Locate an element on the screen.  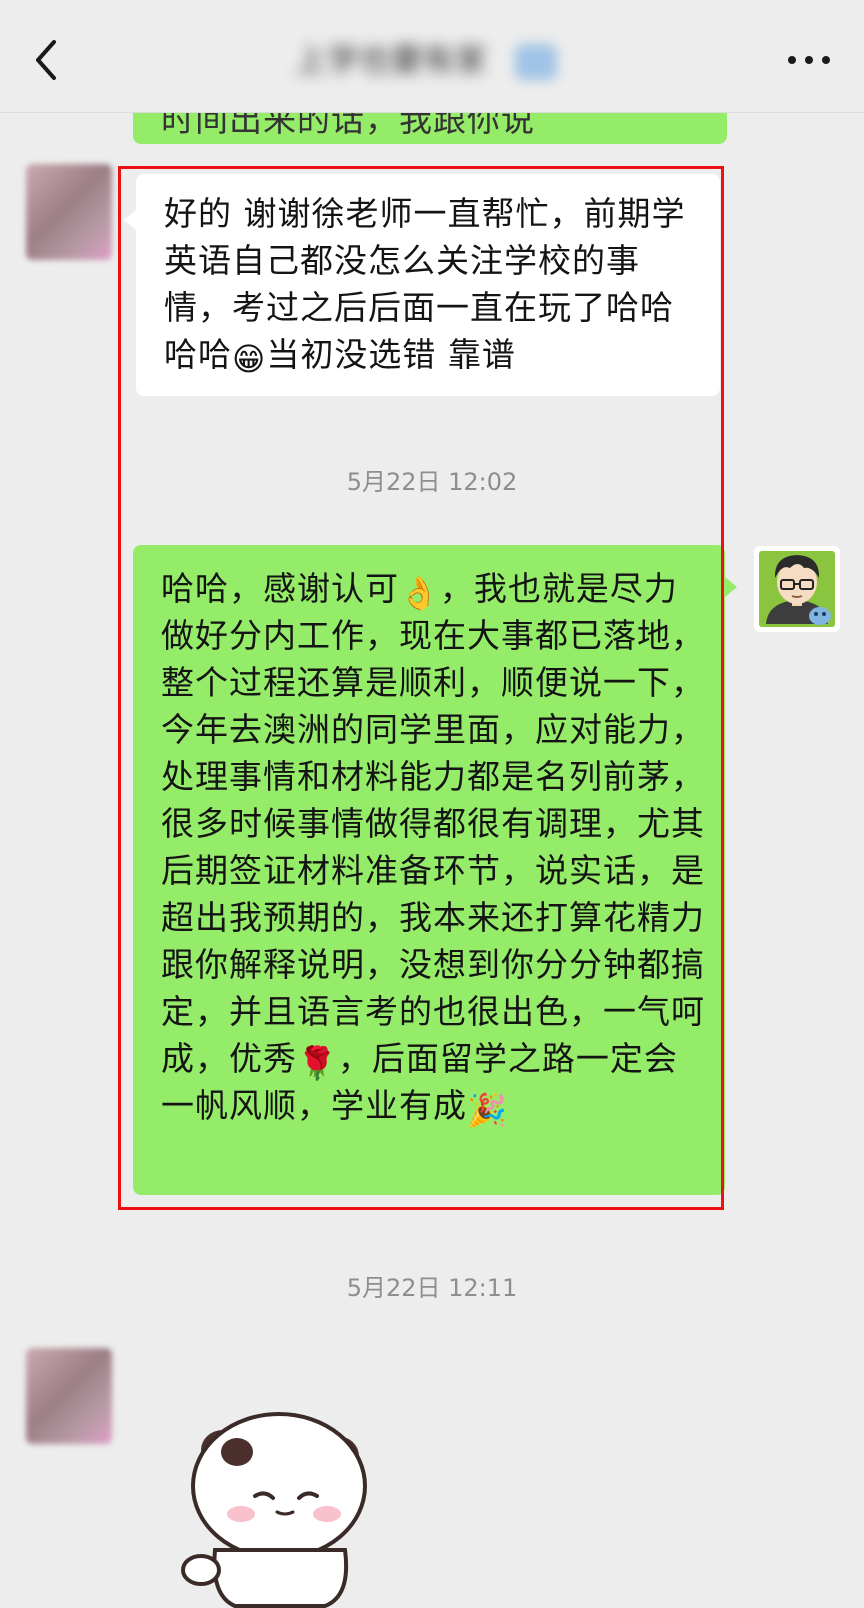
ellipsis-icon is located at coordinates (809, 60).